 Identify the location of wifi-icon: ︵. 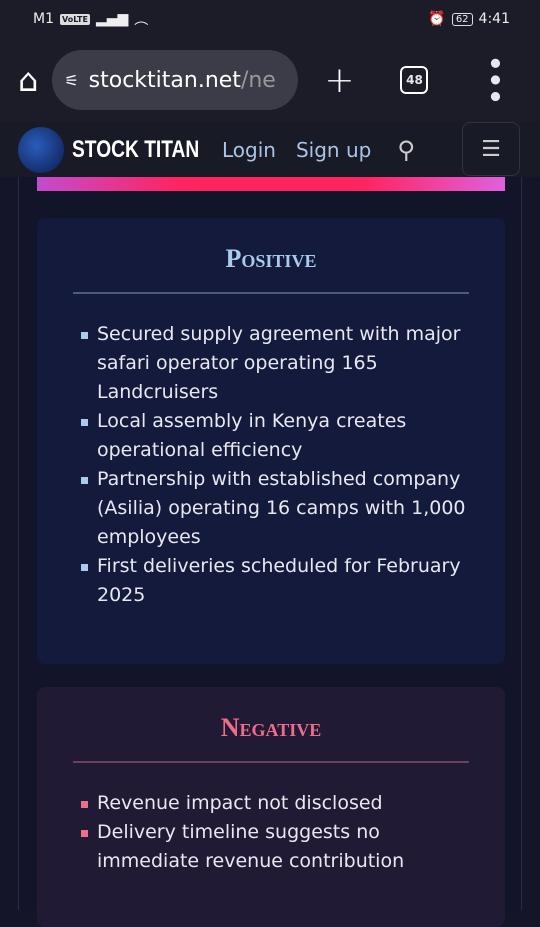
(141, 20).